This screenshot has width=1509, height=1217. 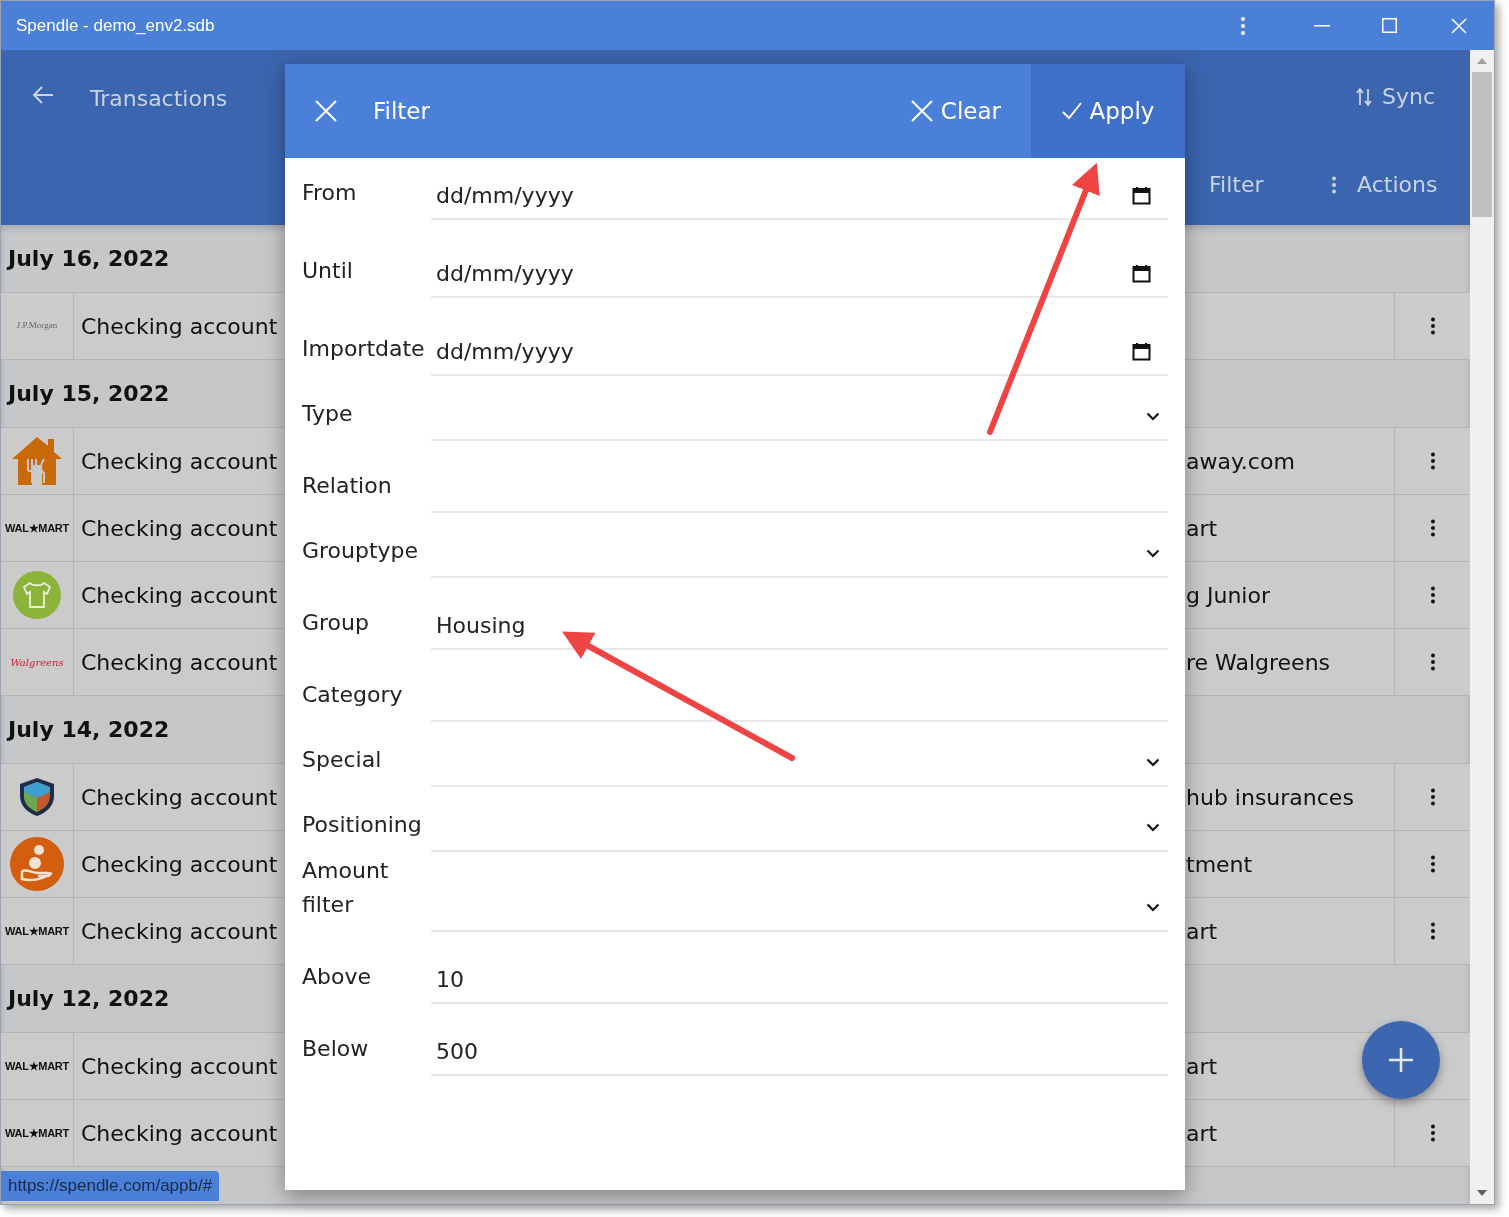 I want to click on clear-button: Clear, so click(x=970, y=111).